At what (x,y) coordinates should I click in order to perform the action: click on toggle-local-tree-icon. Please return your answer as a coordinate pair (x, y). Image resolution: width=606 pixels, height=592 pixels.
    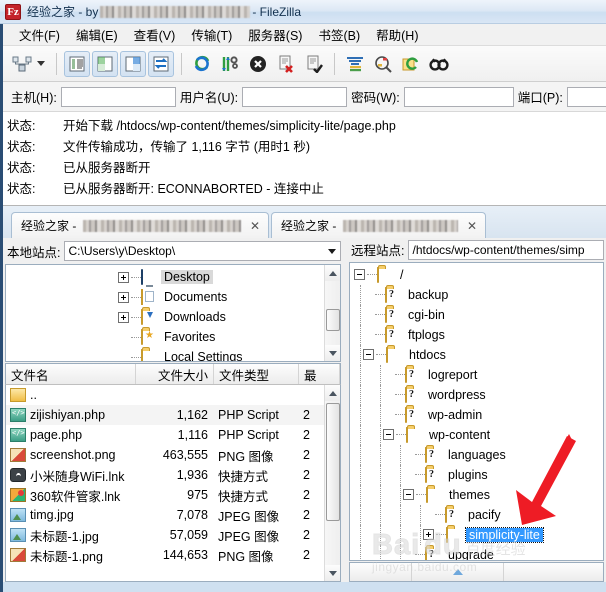
    Looking at the image, I should click on (105, 63).